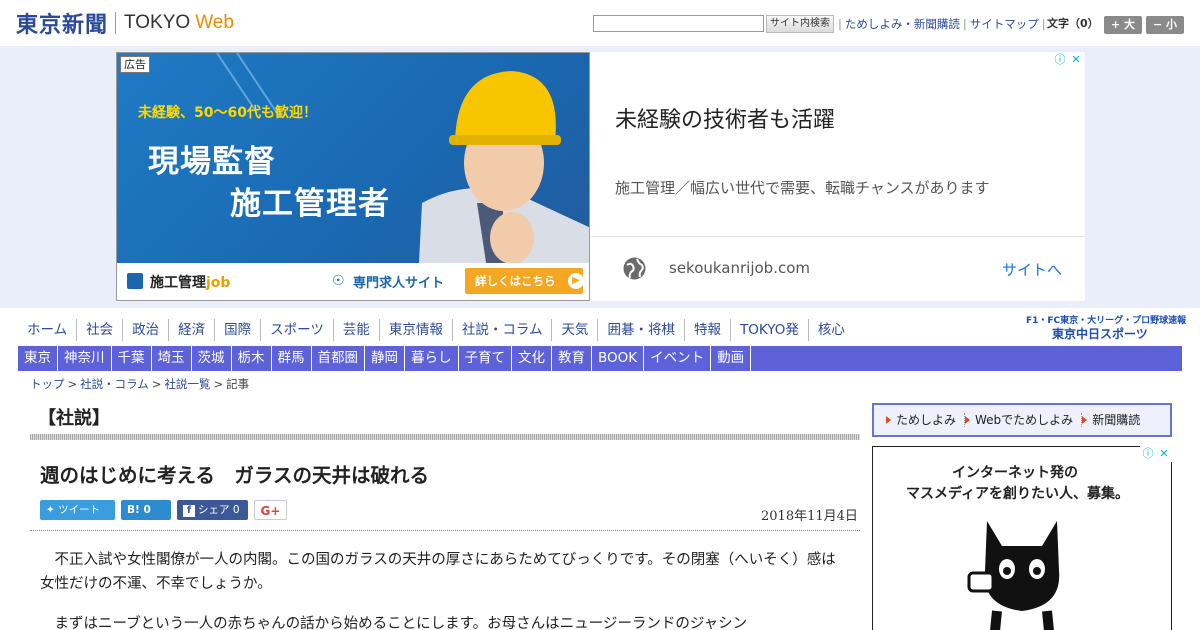  I want to click on article-title: 週のはじめに考える ガラスの天井は破れる, so click(235, 475).